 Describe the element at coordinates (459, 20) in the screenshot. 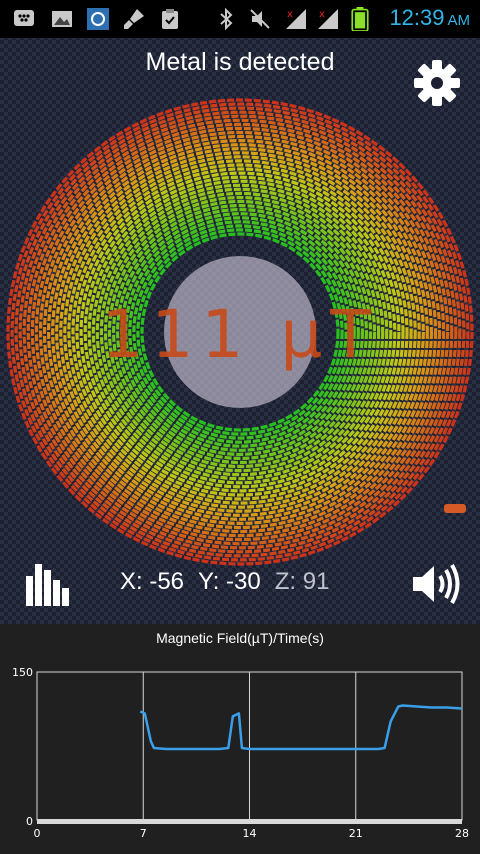

I see `clock-ampm: AM` at that location.